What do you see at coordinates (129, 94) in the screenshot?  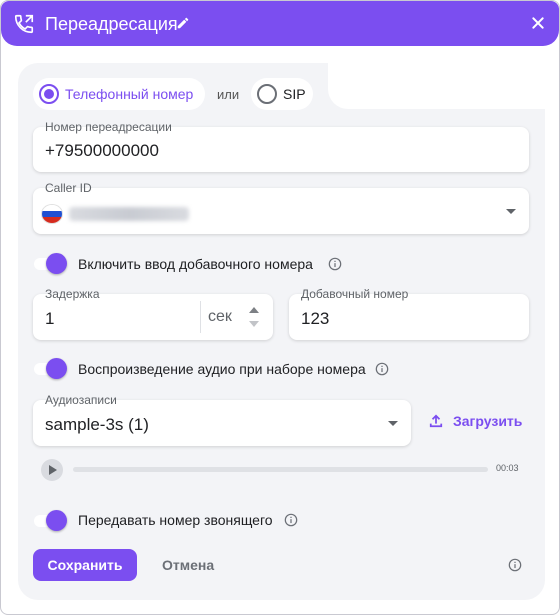 I see `radio-phone-number-label: Телефонный номер` at bounding box center [129, 94].